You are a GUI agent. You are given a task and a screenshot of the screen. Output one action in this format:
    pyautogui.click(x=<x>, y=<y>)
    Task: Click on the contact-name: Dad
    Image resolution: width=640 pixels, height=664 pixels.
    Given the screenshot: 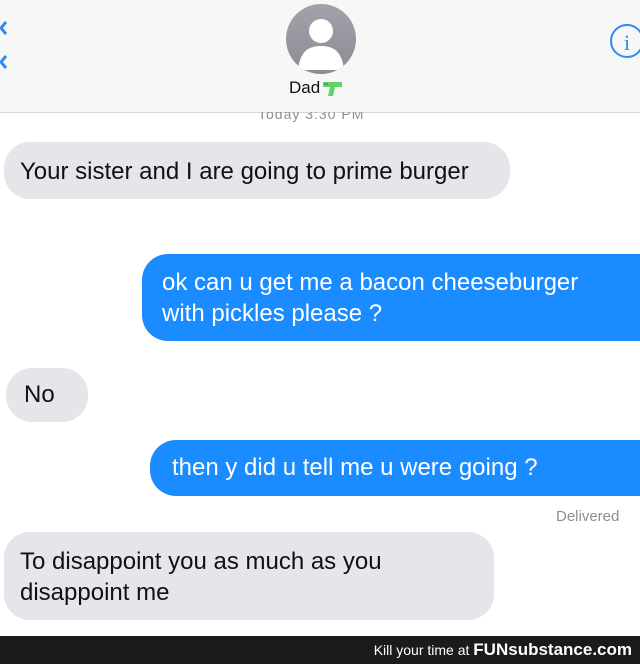 What is the action you would take?
    pyautogui.click(x=316, y=88)
    